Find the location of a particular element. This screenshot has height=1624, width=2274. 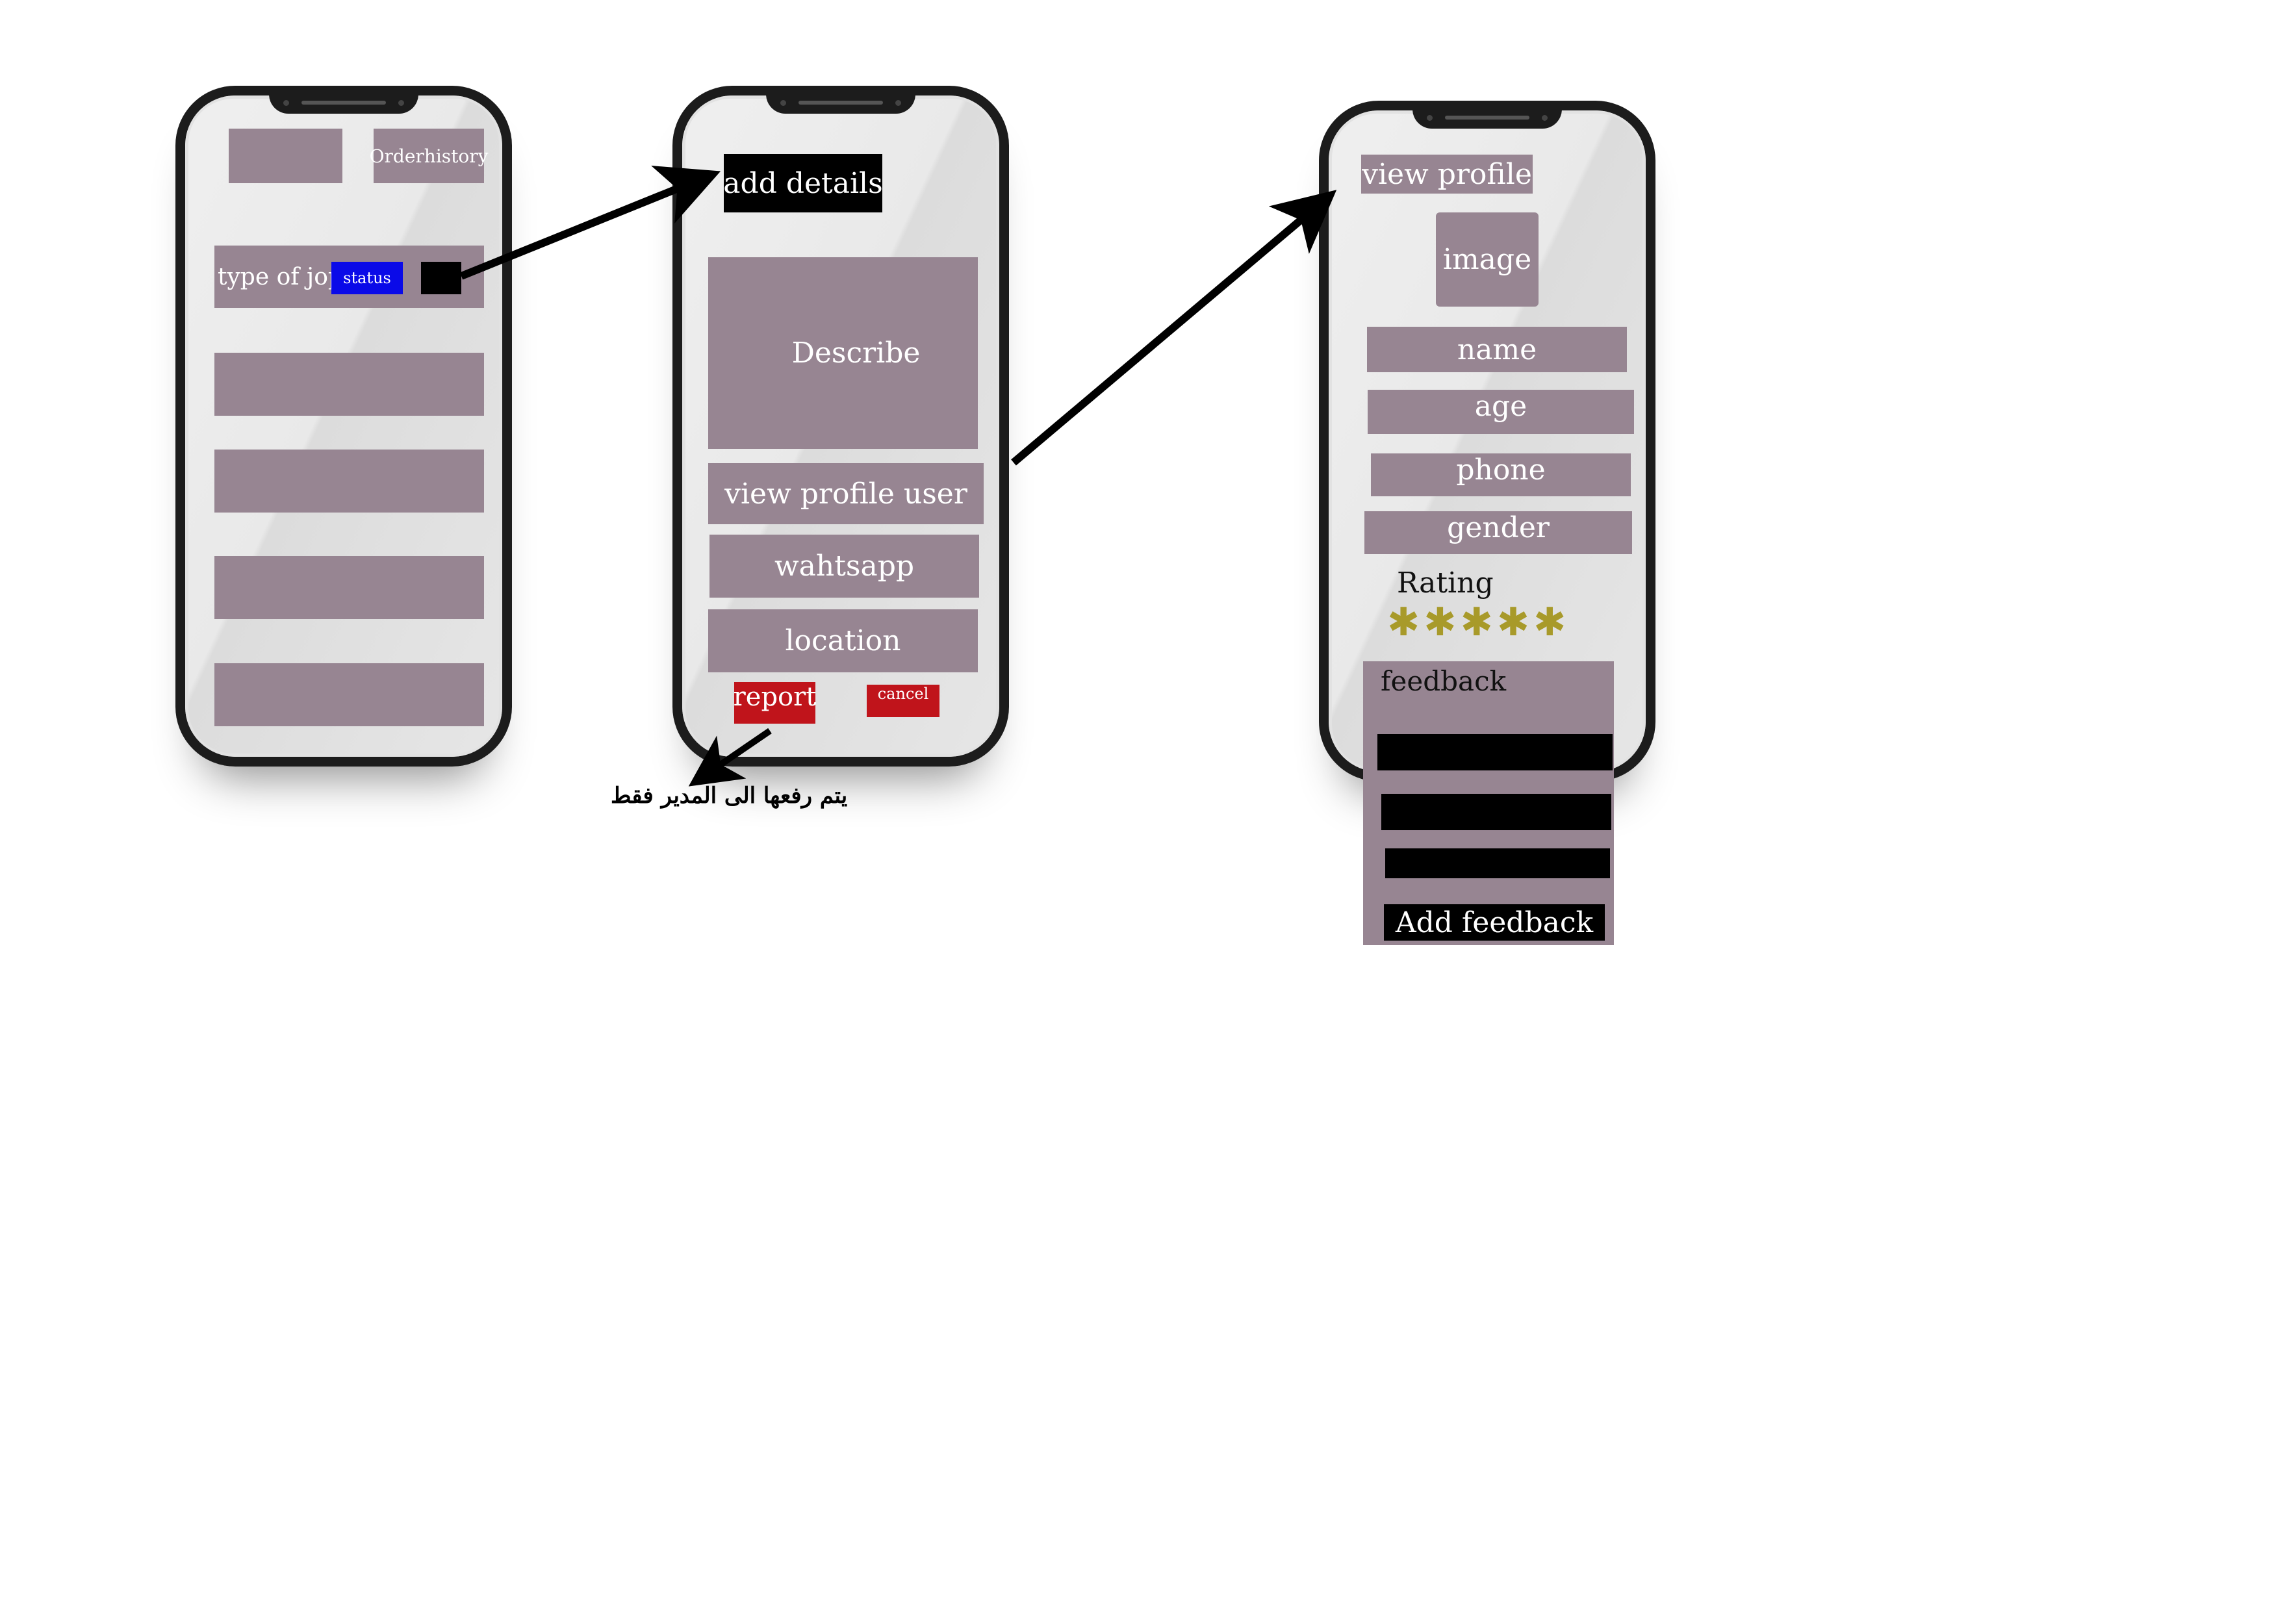

arrow-to-details is located at coordinates (590, 223).